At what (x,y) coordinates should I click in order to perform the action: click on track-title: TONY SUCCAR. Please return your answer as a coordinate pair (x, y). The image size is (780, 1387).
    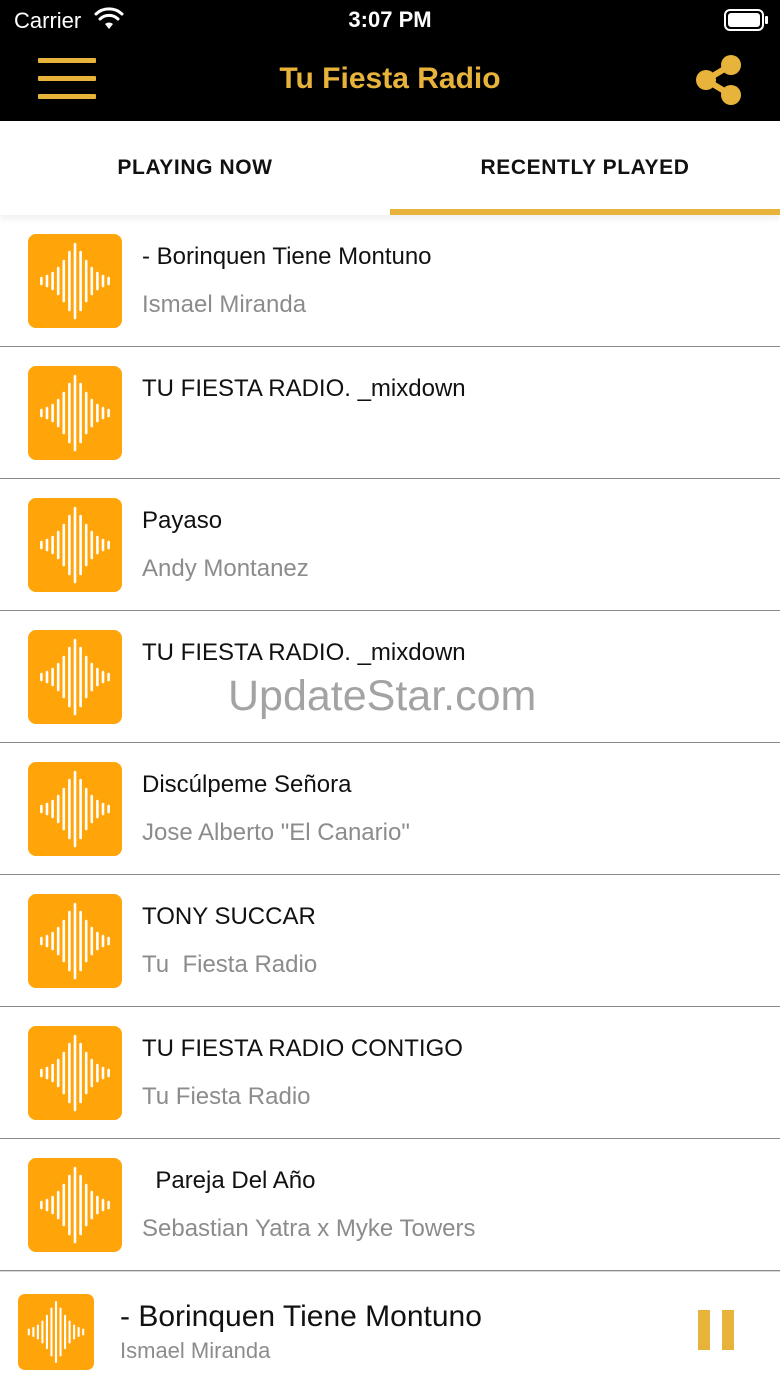
    Looking at the image, I should click on (229, 916).